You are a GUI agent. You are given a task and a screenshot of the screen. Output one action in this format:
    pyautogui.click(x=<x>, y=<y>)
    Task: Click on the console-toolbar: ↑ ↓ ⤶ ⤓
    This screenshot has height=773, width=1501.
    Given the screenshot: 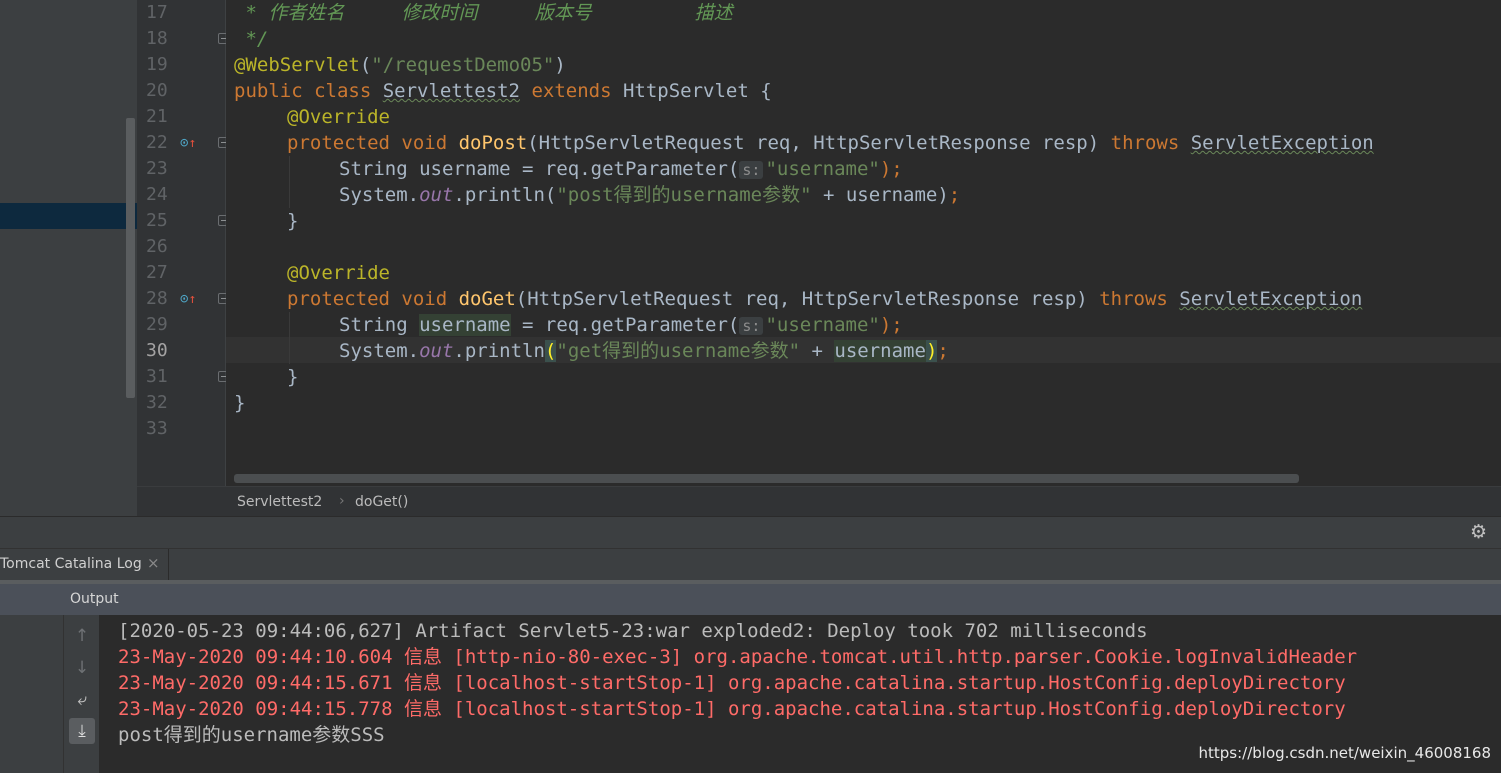 What is the action you would take?
    pyautogui.click(x=82, y=694)
    